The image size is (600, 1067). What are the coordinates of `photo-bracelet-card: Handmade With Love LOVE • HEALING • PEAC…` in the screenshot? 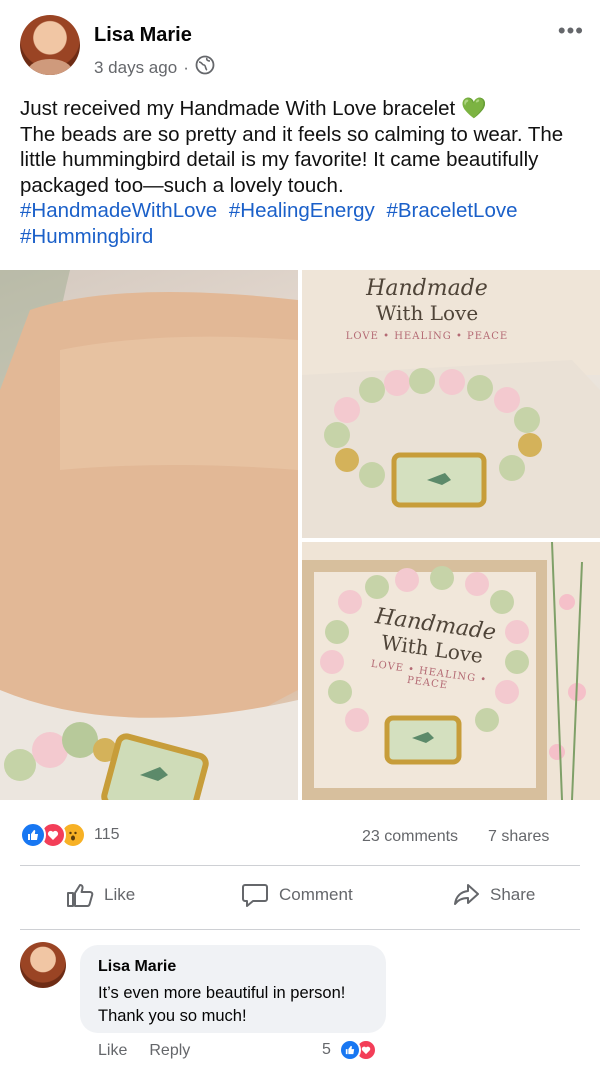 It's located at (451, 404).